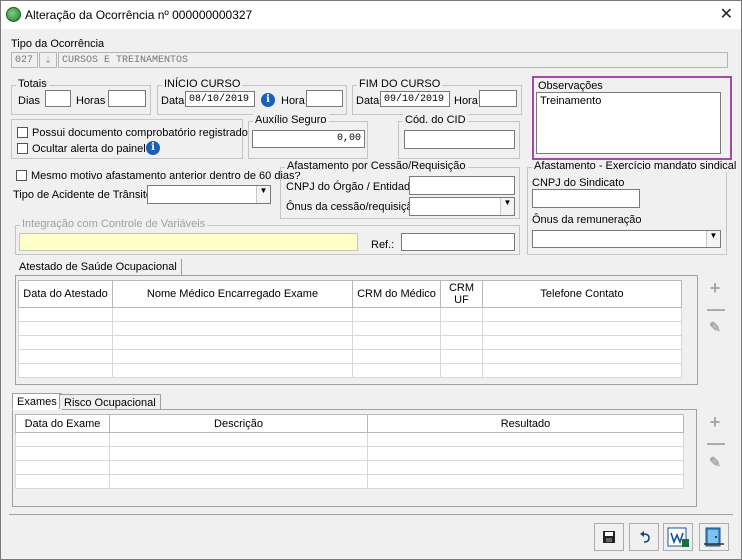  Describe the element at coordinates (48, 60) in the screenshot. I see `lookup-icon: ⇣` at that location.